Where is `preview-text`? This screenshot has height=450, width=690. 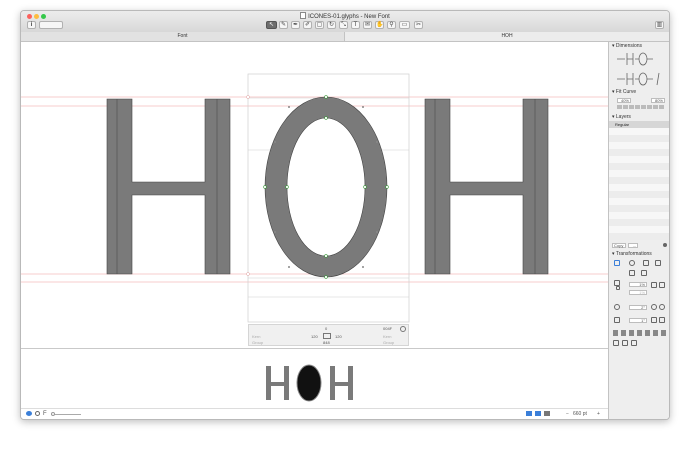
preview-text is located at coordinates (309, 383).